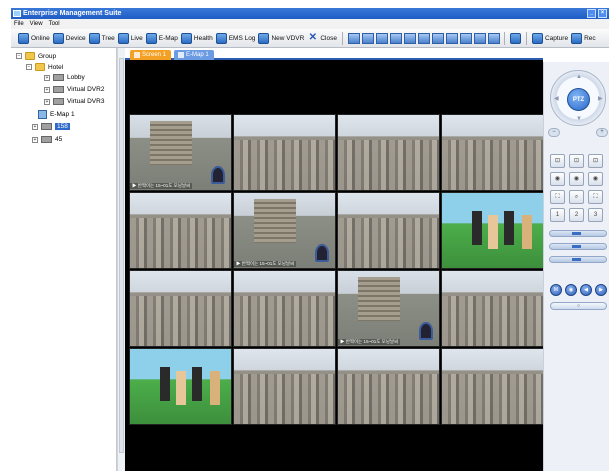  I want to click on ptz-function-button: ⌕, so click(576, 197).